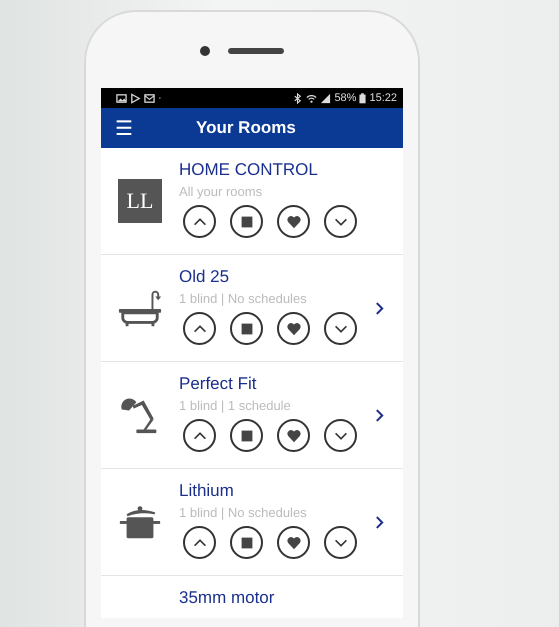 The image size is (559, 627). I want to click on bluetooth-icon, so click(298, 98).